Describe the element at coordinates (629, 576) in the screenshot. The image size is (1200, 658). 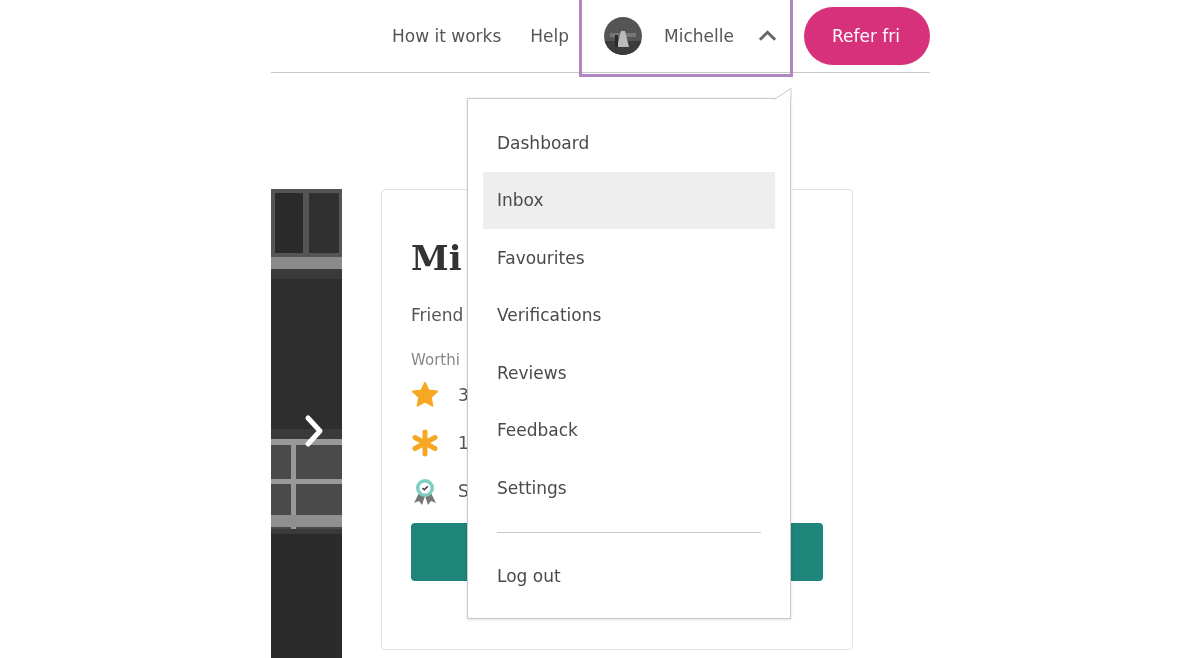
I see `menu-item: Log out` at that location.